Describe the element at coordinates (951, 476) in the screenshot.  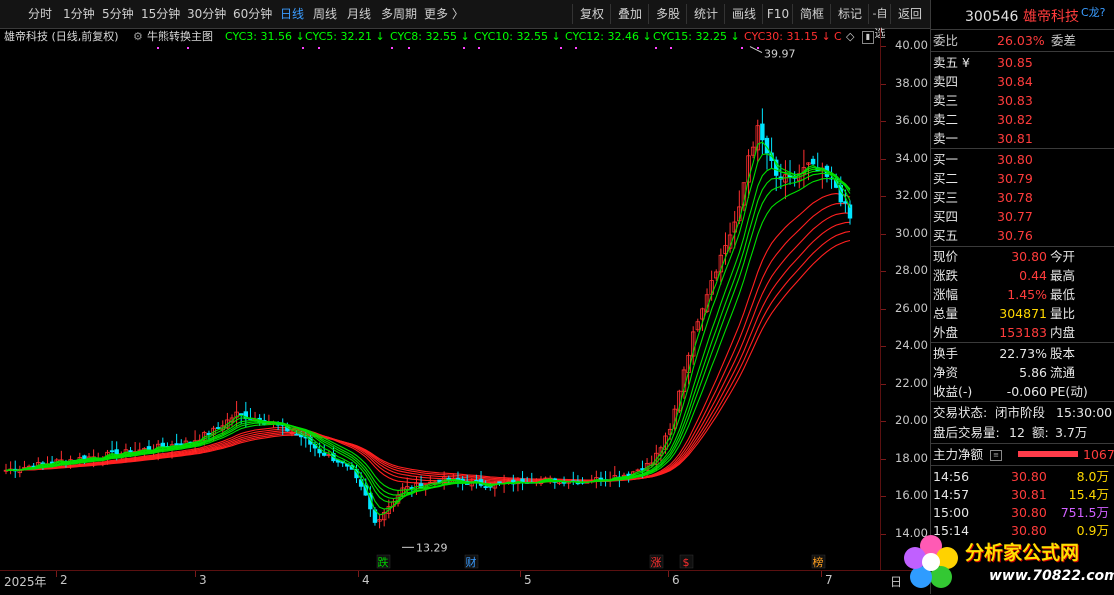
I see `tick-time: 14:56` at that location.